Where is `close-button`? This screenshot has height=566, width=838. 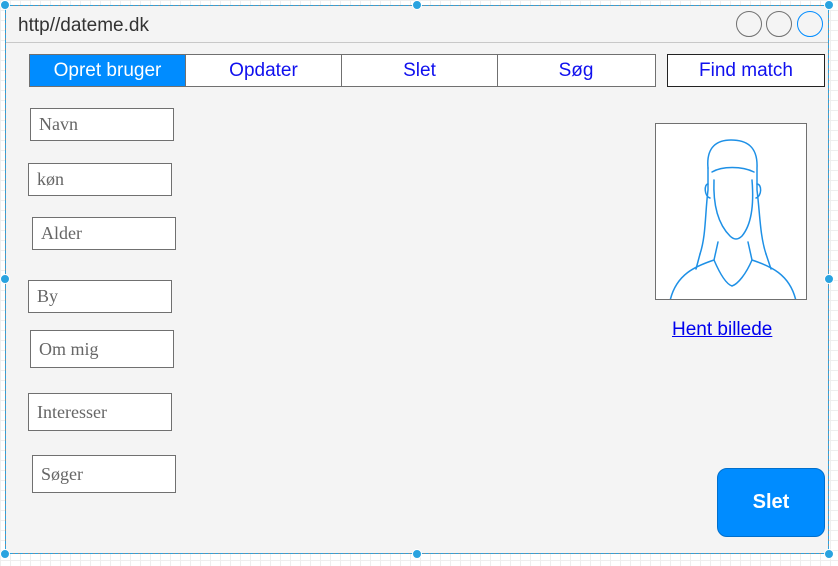
close-button is located at coordinates (810, 24).